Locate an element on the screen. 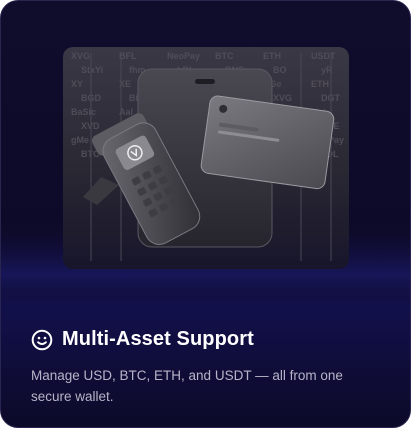 The image size is (411, 428). credit-card-icon is located at coordinates (267, 142).